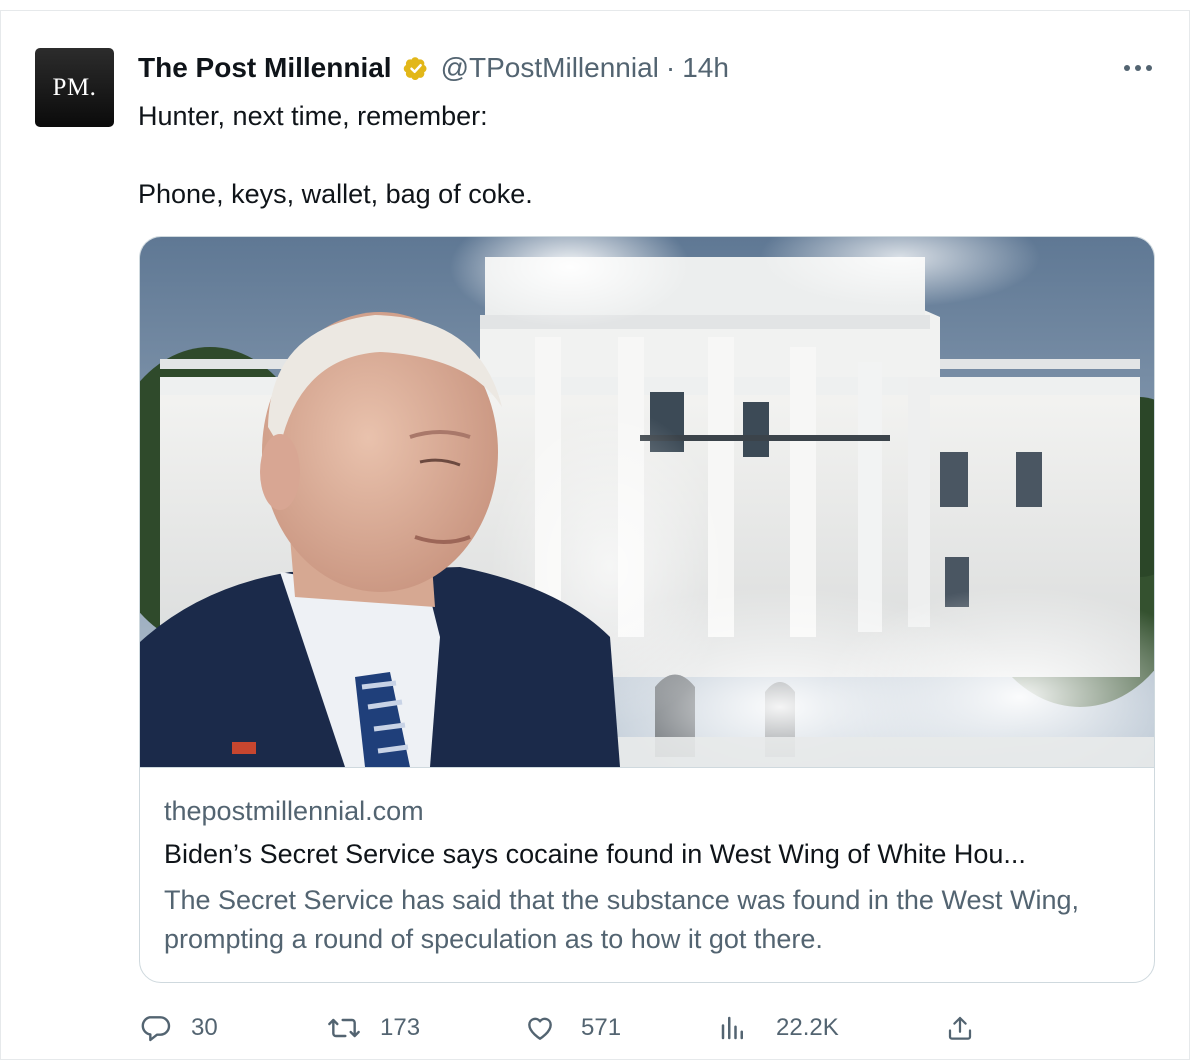 Image resolution: width=1200 pixels, height=1063 pixels. What do you see at coordinates (550, 68) in the screenshot?
I see `user-handle: @TPostMillennial` at bounding box center [550, 68].